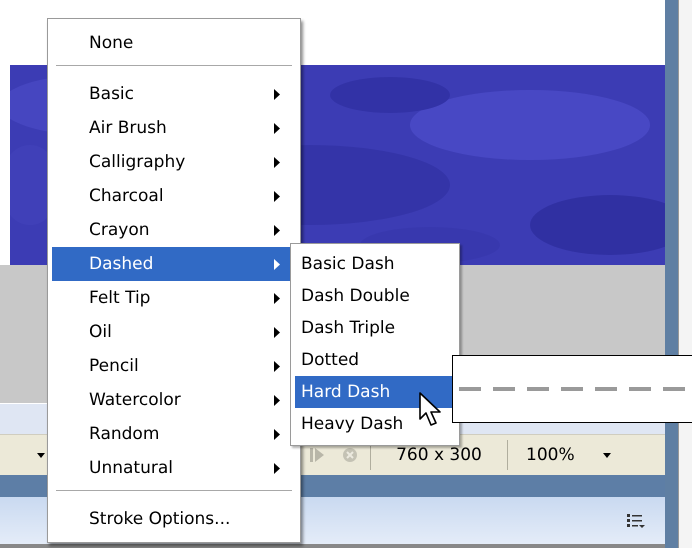 This screenshot has width=692, height=548. What do you see at coordinates (174, 196) in the screenshot?
I see `menu-item: Charcoal` at bounding box center [174, 196].